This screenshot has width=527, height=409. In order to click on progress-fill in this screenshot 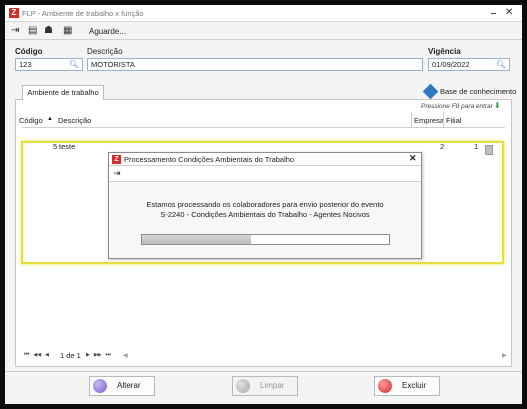, I will do `click(196, 239)`.